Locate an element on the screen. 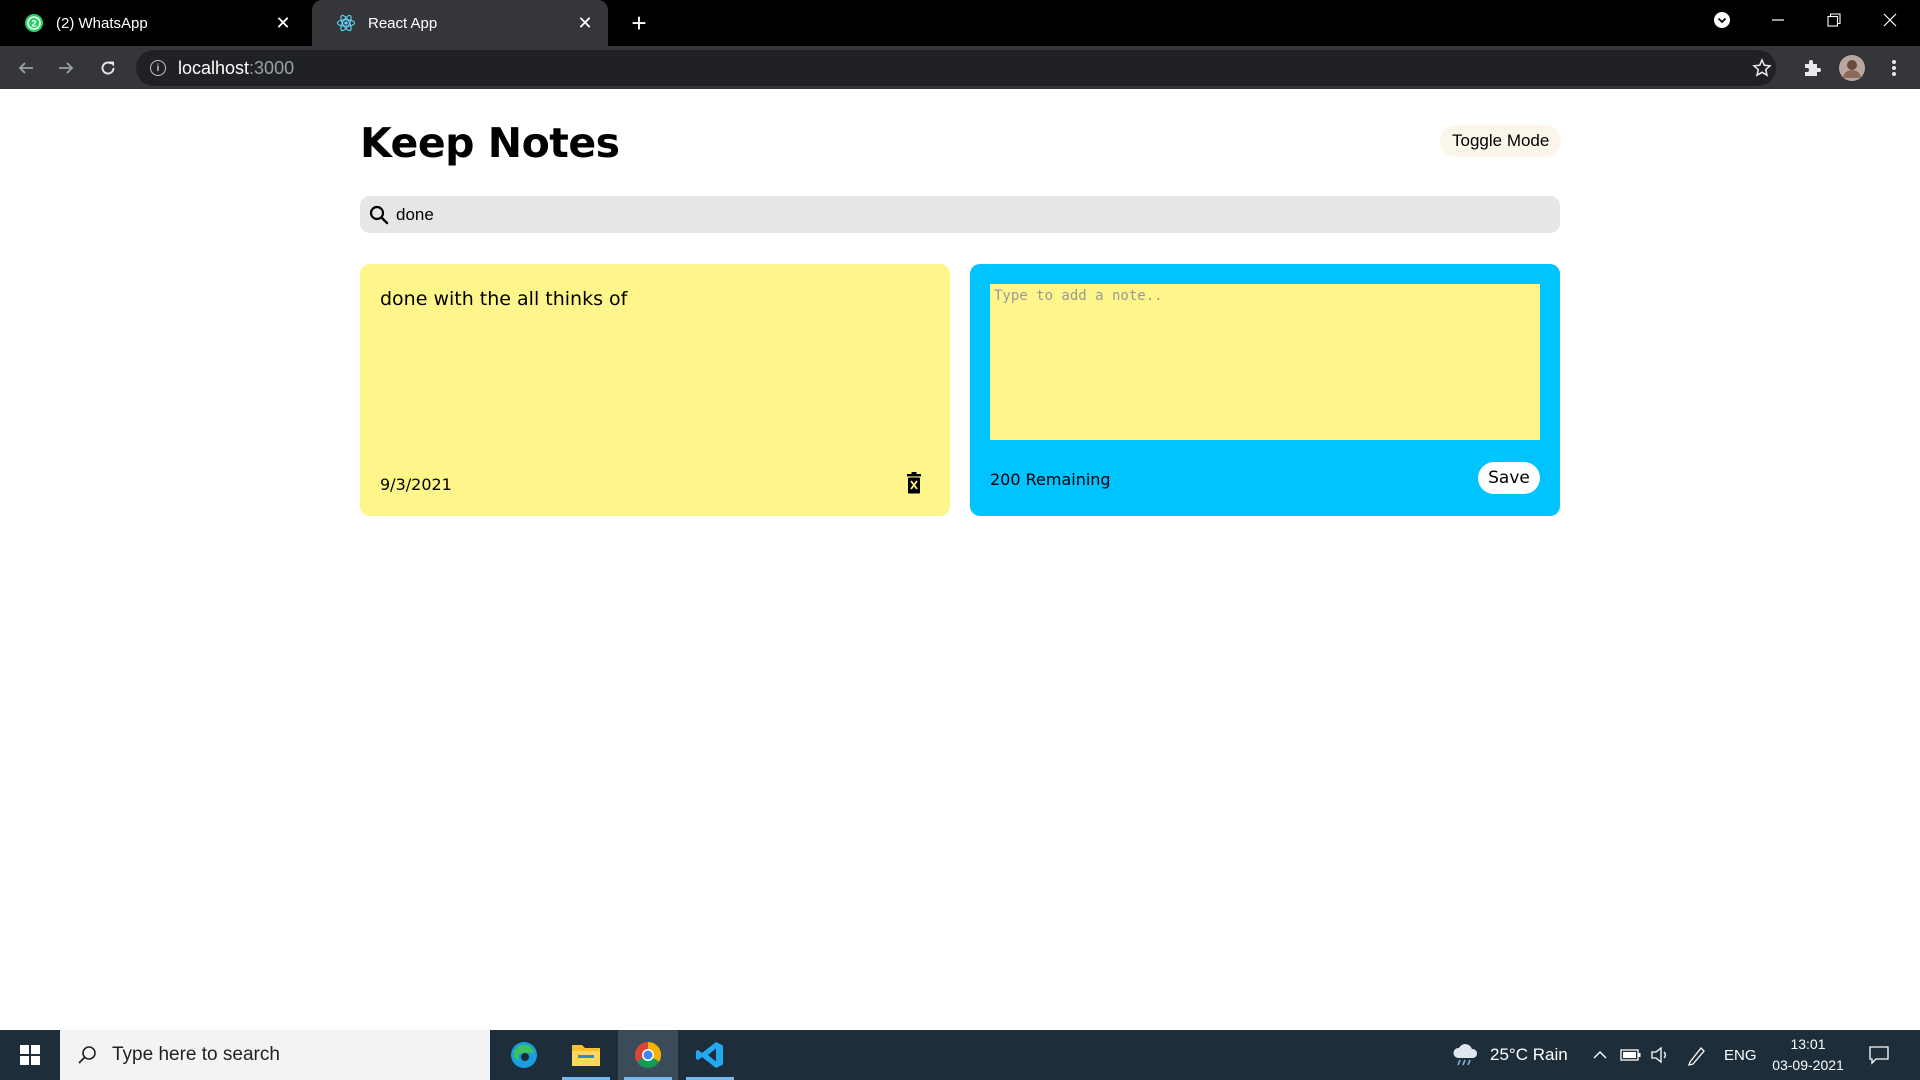 The image size is (1920, 1080). pen-workspace-icon is located at coordinates (1697, 1055).